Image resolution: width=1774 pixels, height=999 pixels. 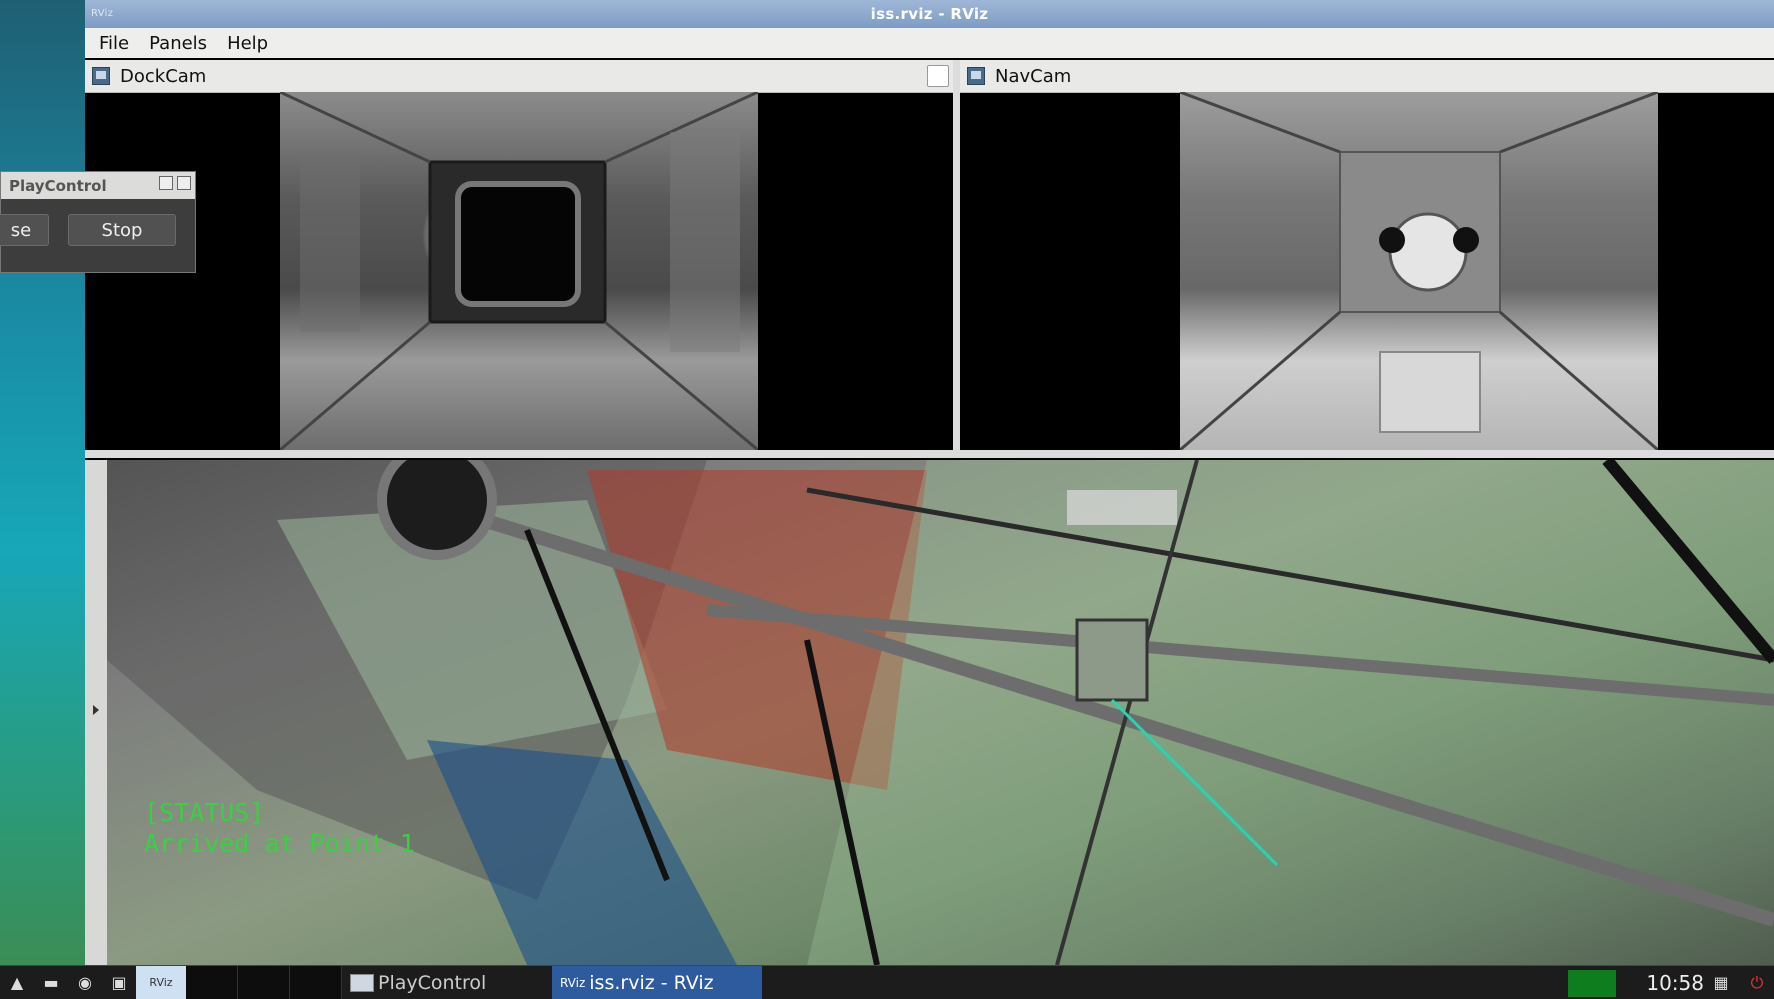 What do you see at coordinates (929, 43) in the screenshot?
I see `menu-bar: File Panels Help` at bounding box center [929, 43].